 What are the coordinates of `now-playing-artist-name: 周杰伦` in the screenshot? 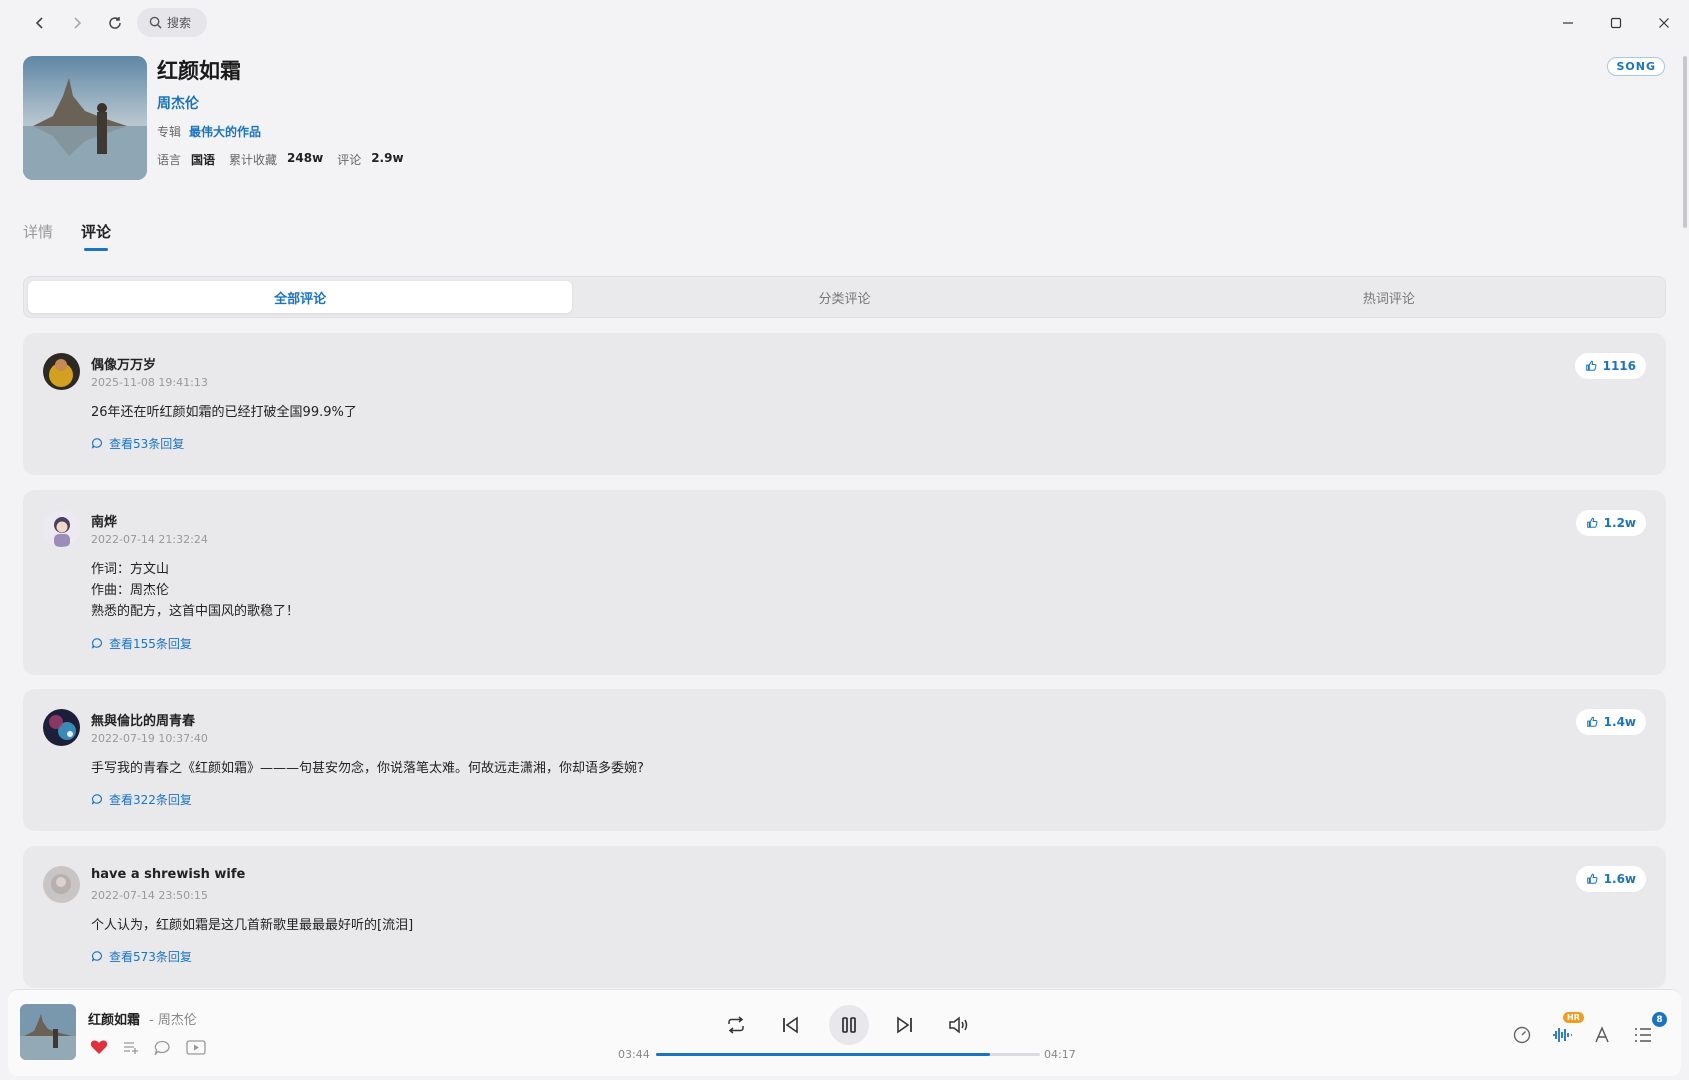 It's located at (177, 1020).